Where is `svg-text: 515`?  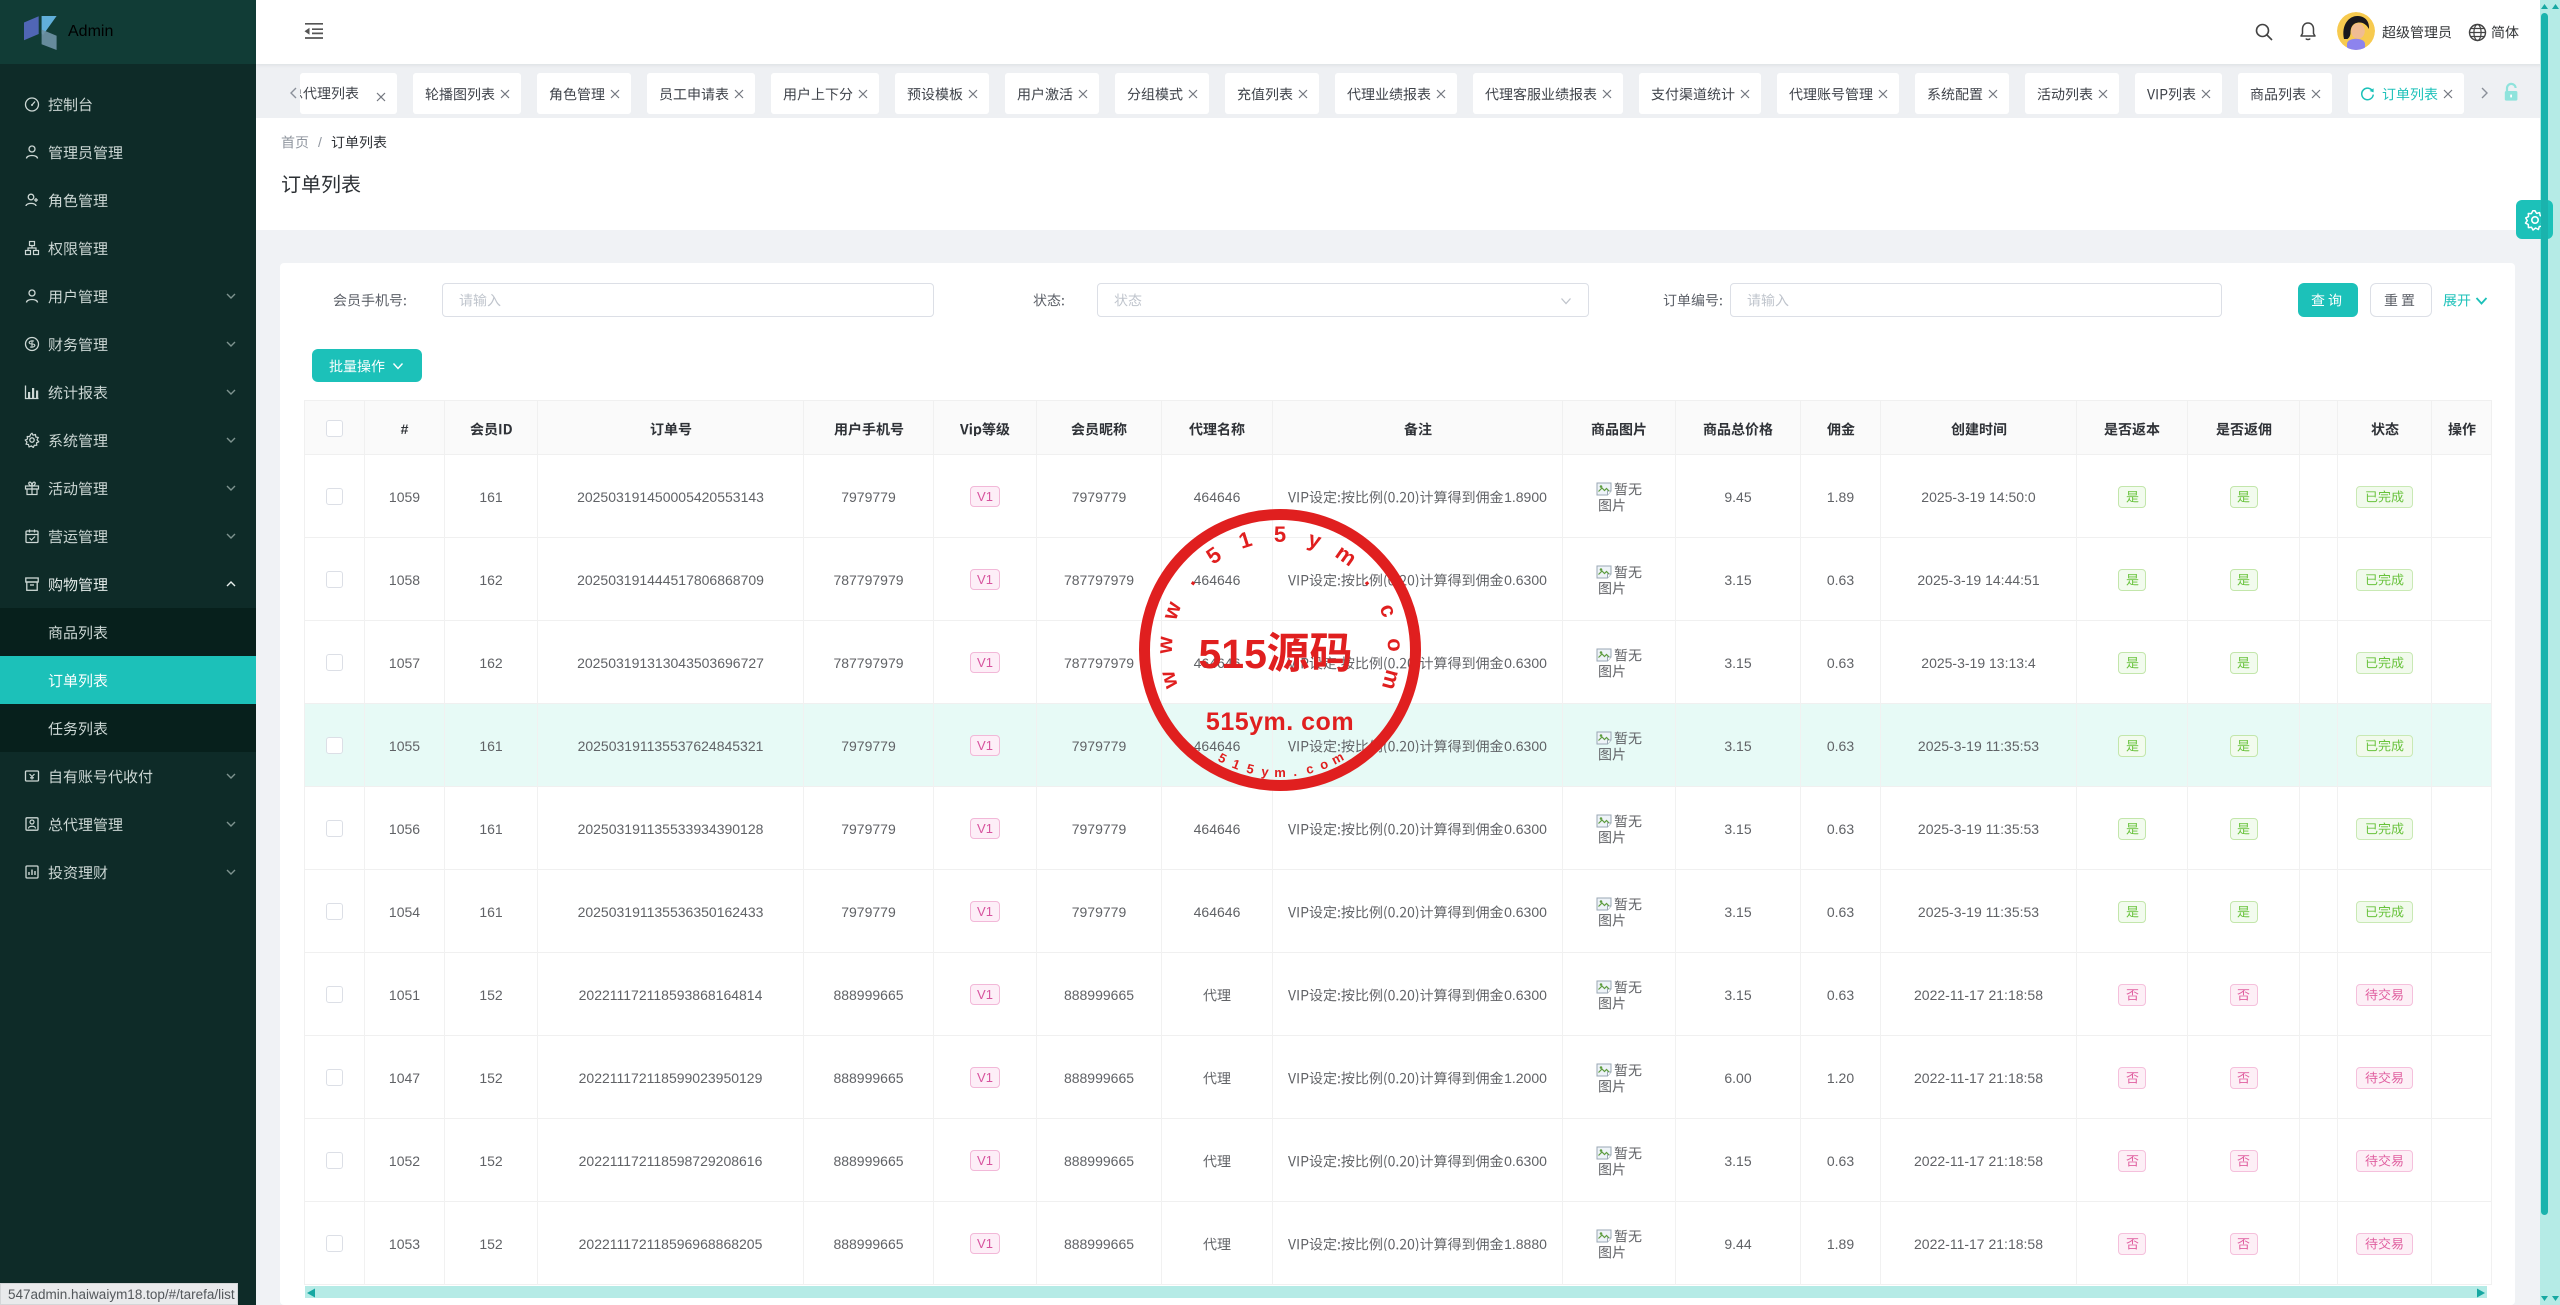
svg-text: 515 is located at coordinates (1233, 654).